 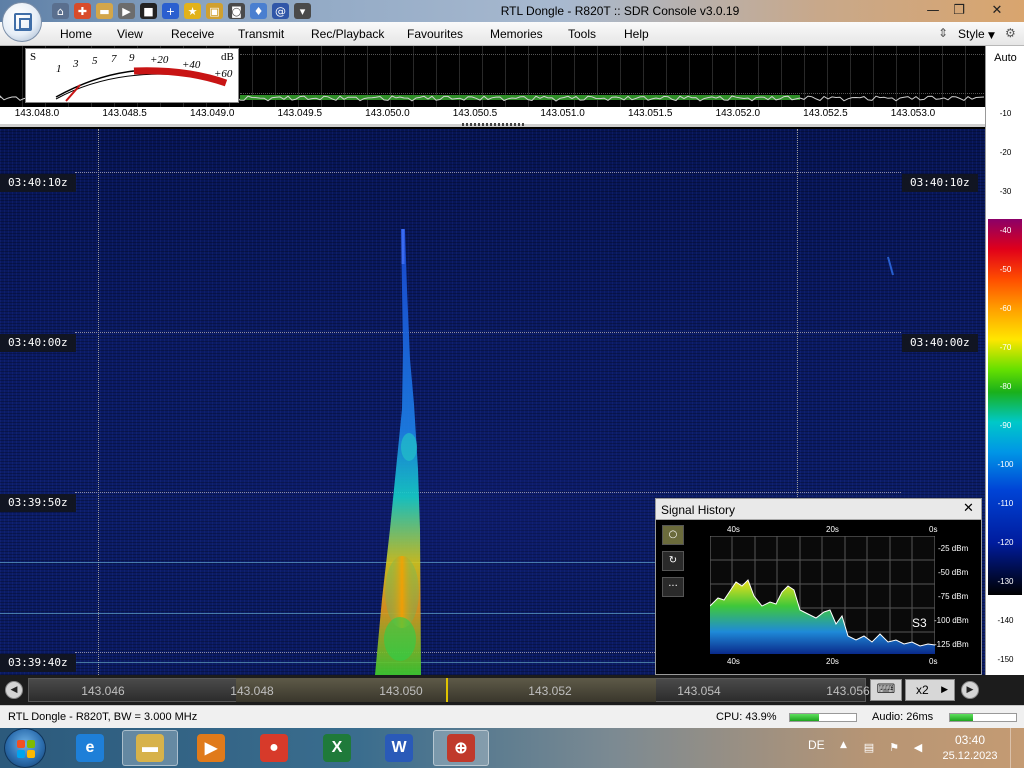 What do you see at coordinates (76, 64) in the screenshot?
I see `s-meter-tick: 3` at bounding box center [76, 64].